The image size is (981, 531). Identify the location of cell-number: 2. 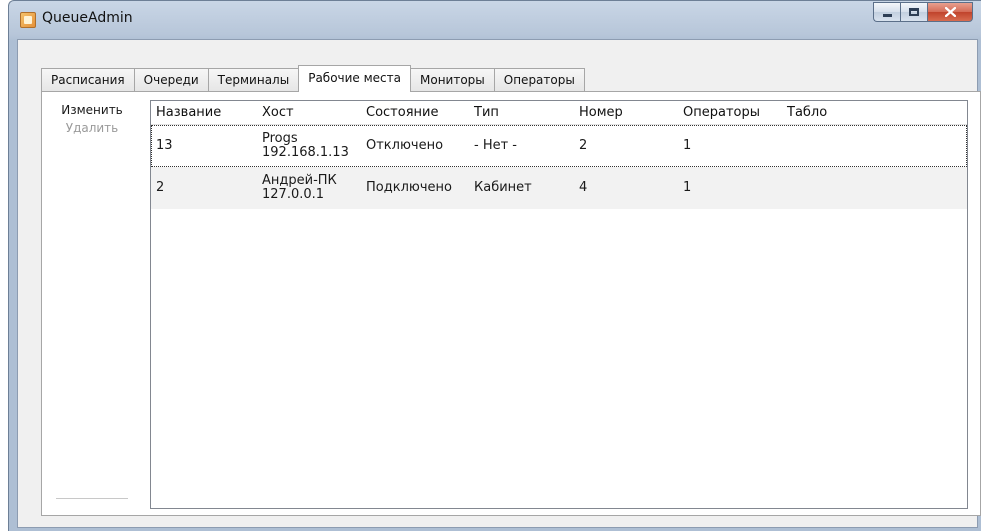
(583, 145).